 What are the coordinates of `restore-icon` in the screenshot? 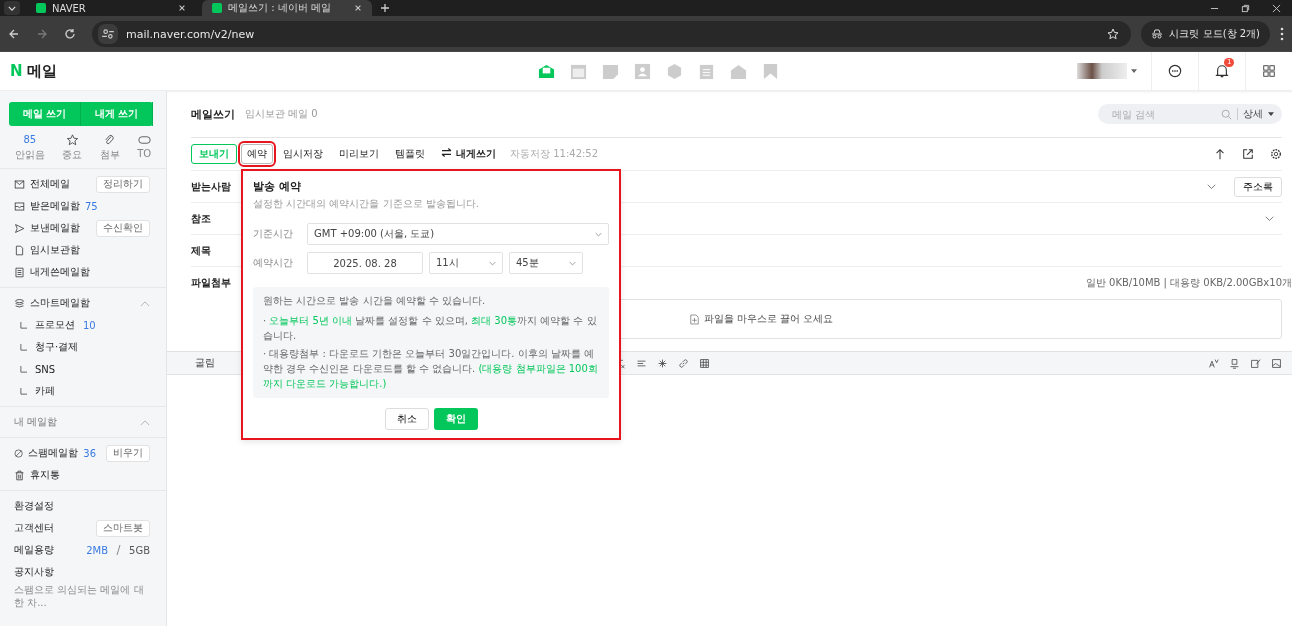 It's located at (1245, 8).